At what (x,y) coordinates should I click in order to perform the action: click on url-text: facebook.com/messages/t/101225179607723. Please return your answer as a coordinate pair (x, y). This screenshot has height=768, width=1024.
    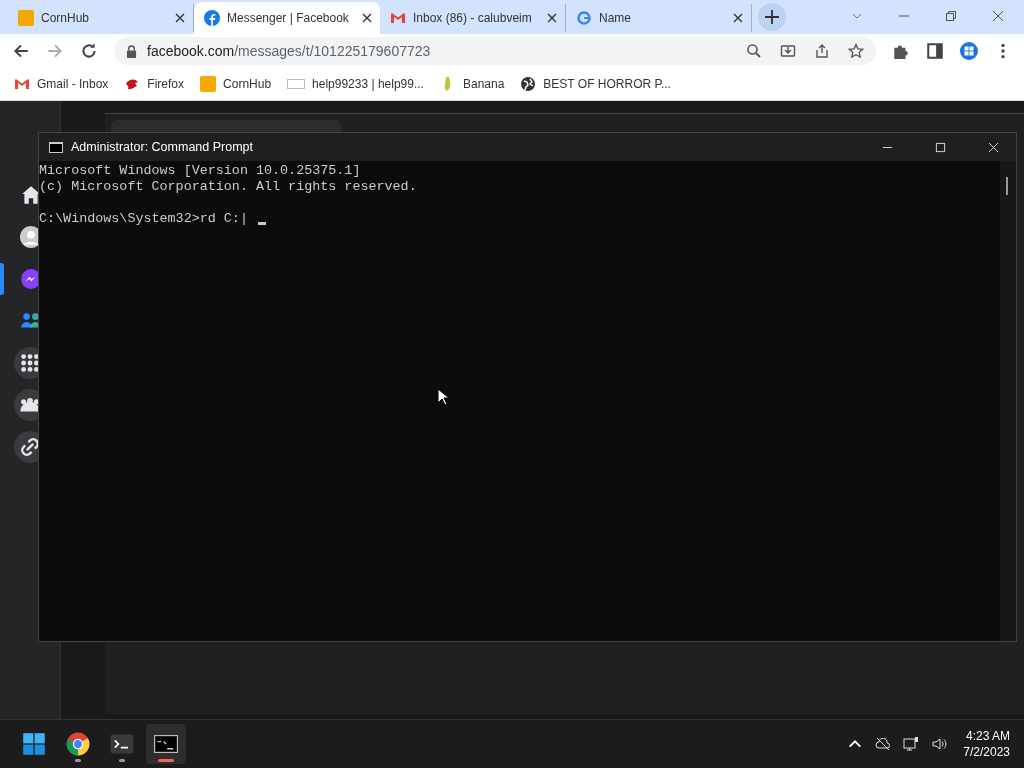
    Looking at the image, I should click on (289, 51).